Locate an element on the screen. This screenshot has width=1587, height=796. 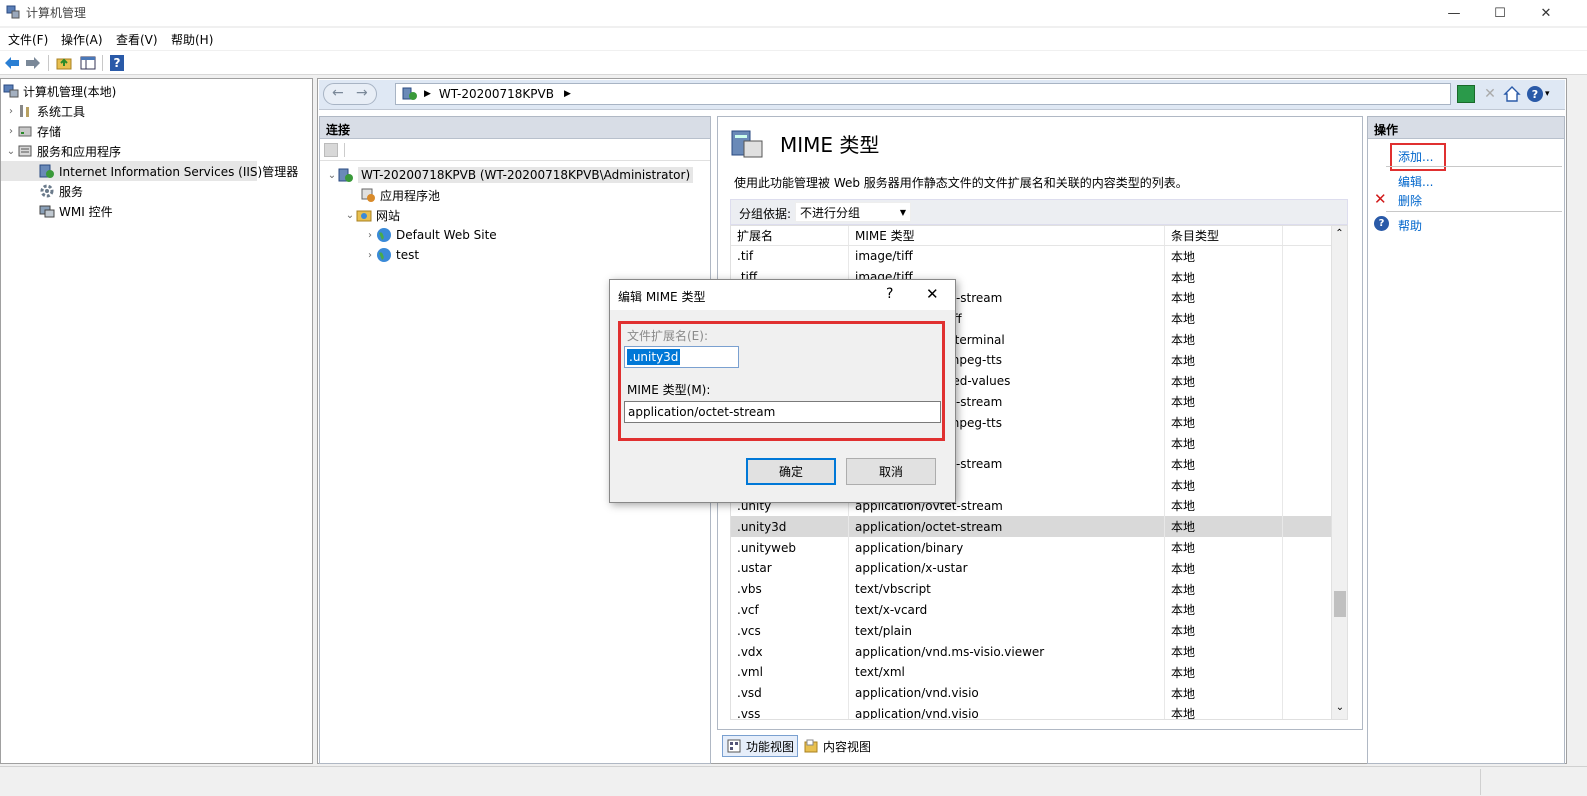
scroll-up-icon: ⌃ is located at coordinates (1339, 233).